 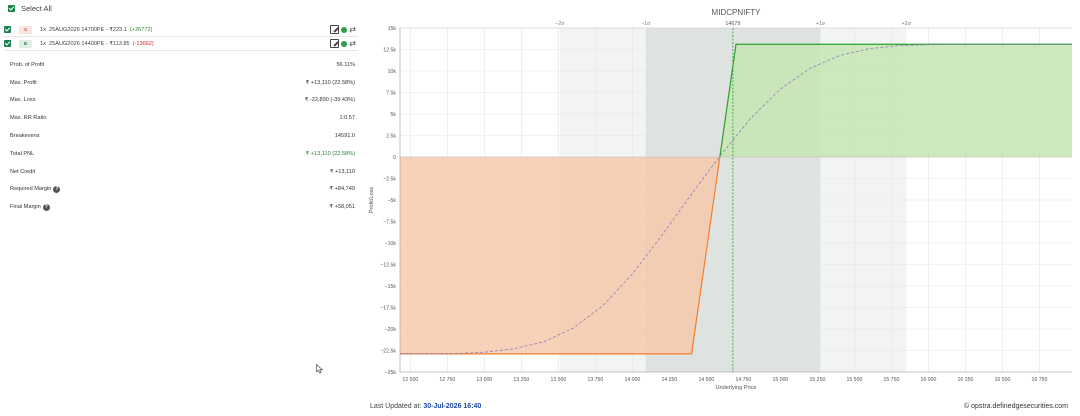 What do you see at coordinates (706, 380) in the screenshot?
I see `x-tick-label: 14 500` at bounding box center [706, 380].